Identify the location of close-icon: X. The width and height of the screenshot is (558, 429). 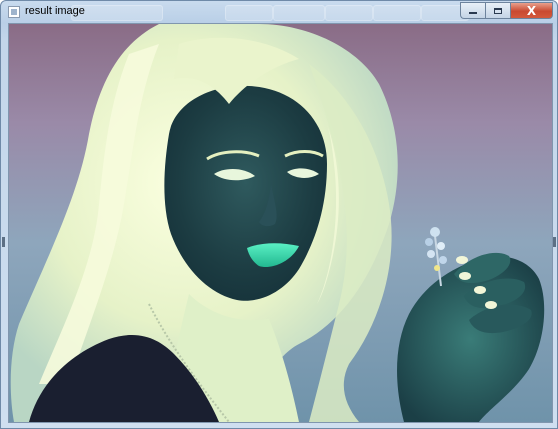
(531, 10).